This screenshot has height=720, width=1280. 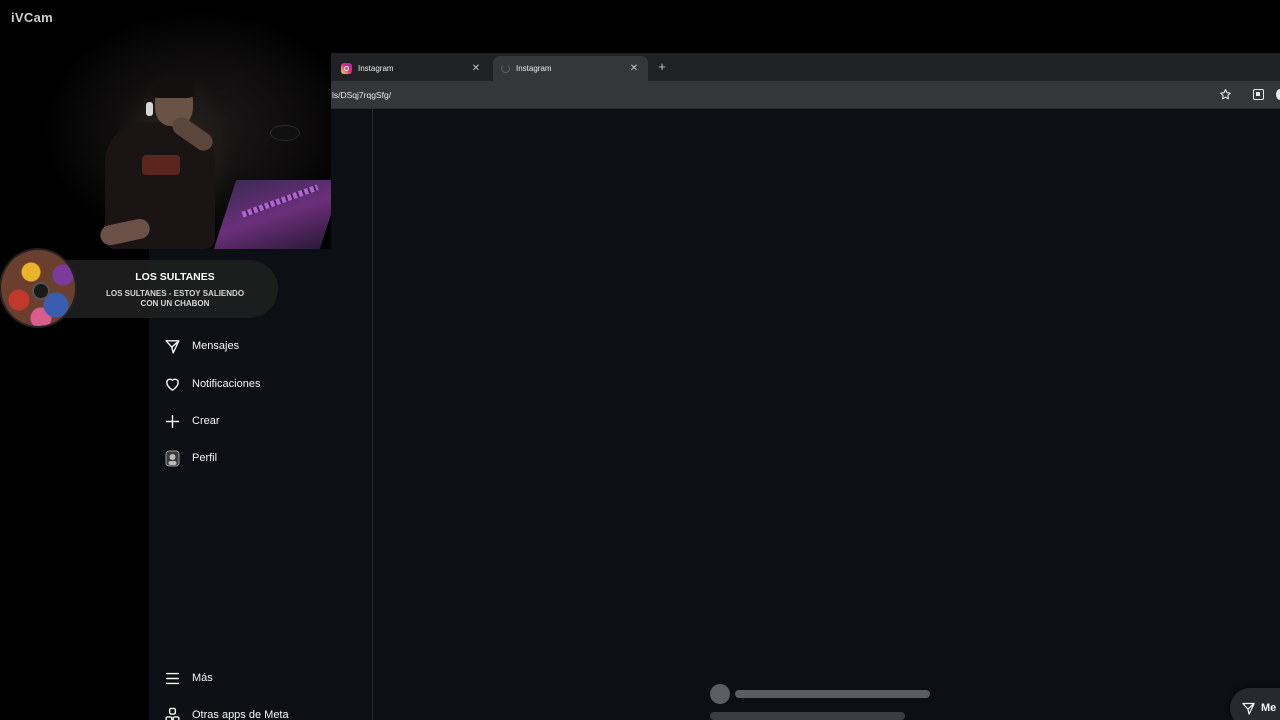 I want to click on webcam-person-hair, so click(x=173, y=87).